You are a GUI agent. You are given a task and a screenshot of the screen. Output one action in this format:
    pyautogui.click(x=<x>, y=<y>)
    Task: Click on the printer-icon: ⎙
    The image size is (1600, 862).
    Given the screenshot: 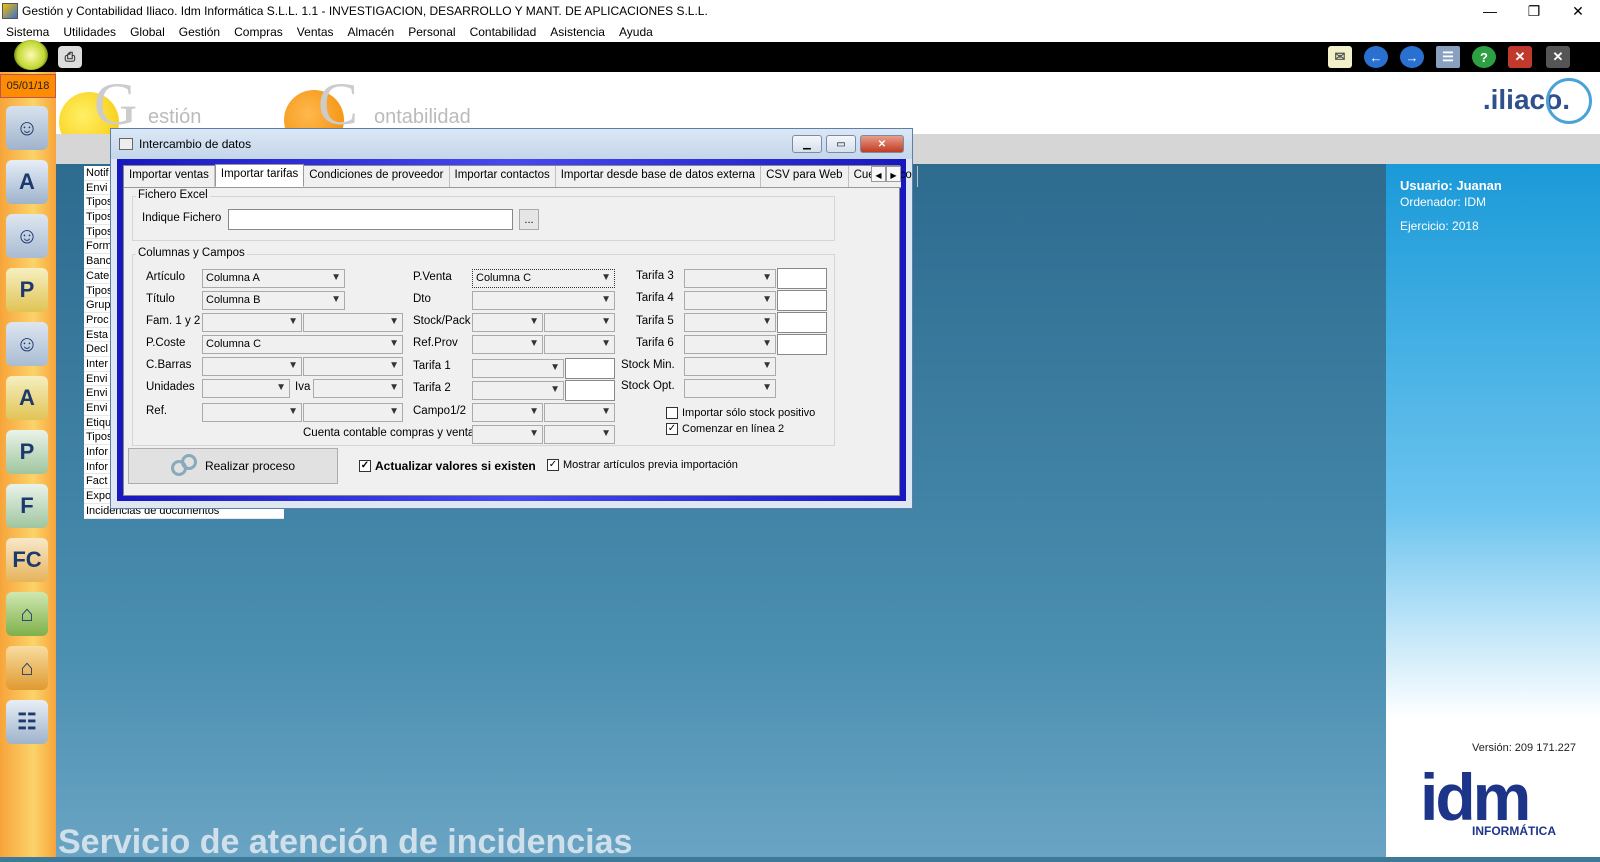 What is the action you would take?
    pyautogui.click(x=70, y=57)
    